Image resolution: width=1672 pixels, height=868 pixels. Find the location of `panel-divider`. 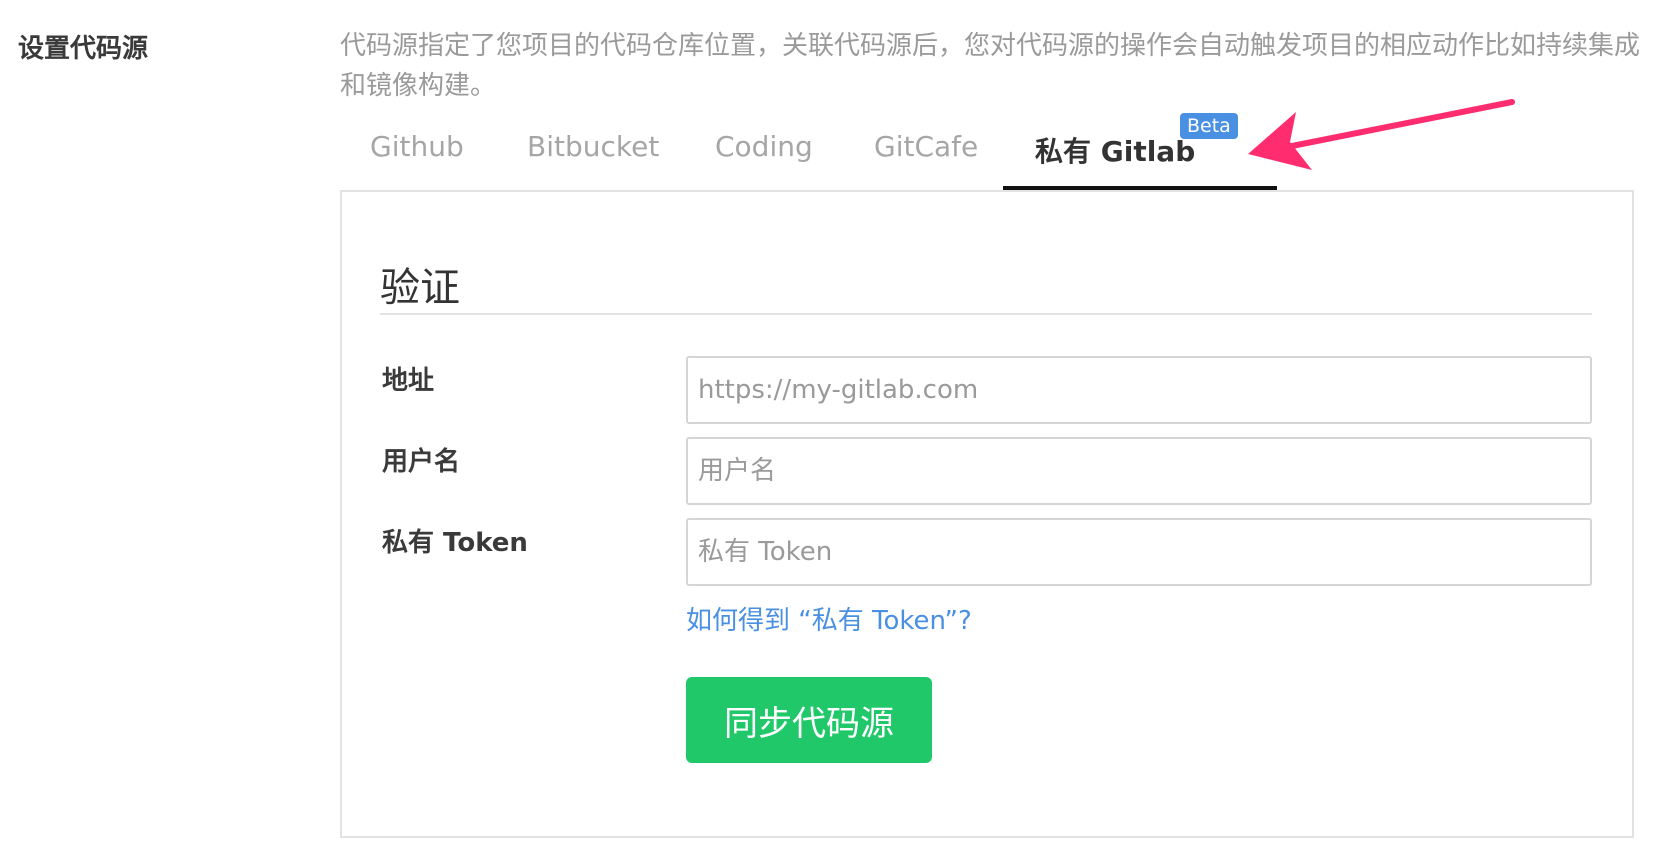

panel-divider is located at coordinates (986, 314).